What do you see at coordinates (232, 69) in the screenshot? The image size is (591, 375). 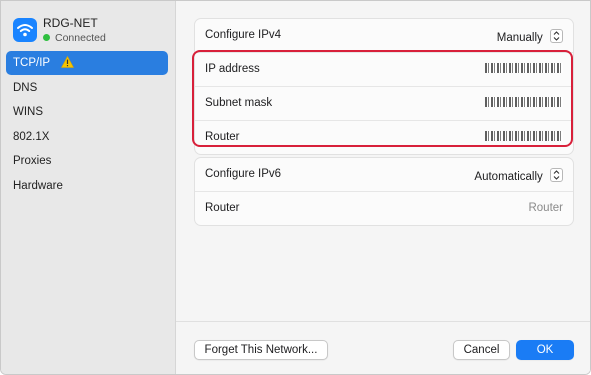 I see `ip-address-label: IP address` at bounding box center [232, 69].